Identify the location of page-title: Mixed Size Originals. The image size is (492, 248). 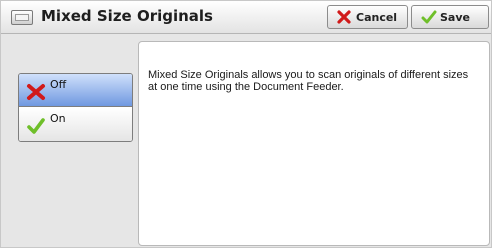
(127, 16).